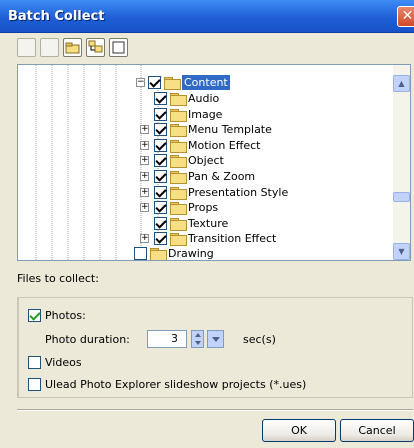  What do you see at coordinates (230, 129) in the screenshot?
I see `tree-label: Menu Template` at bounding box center [230, 129].